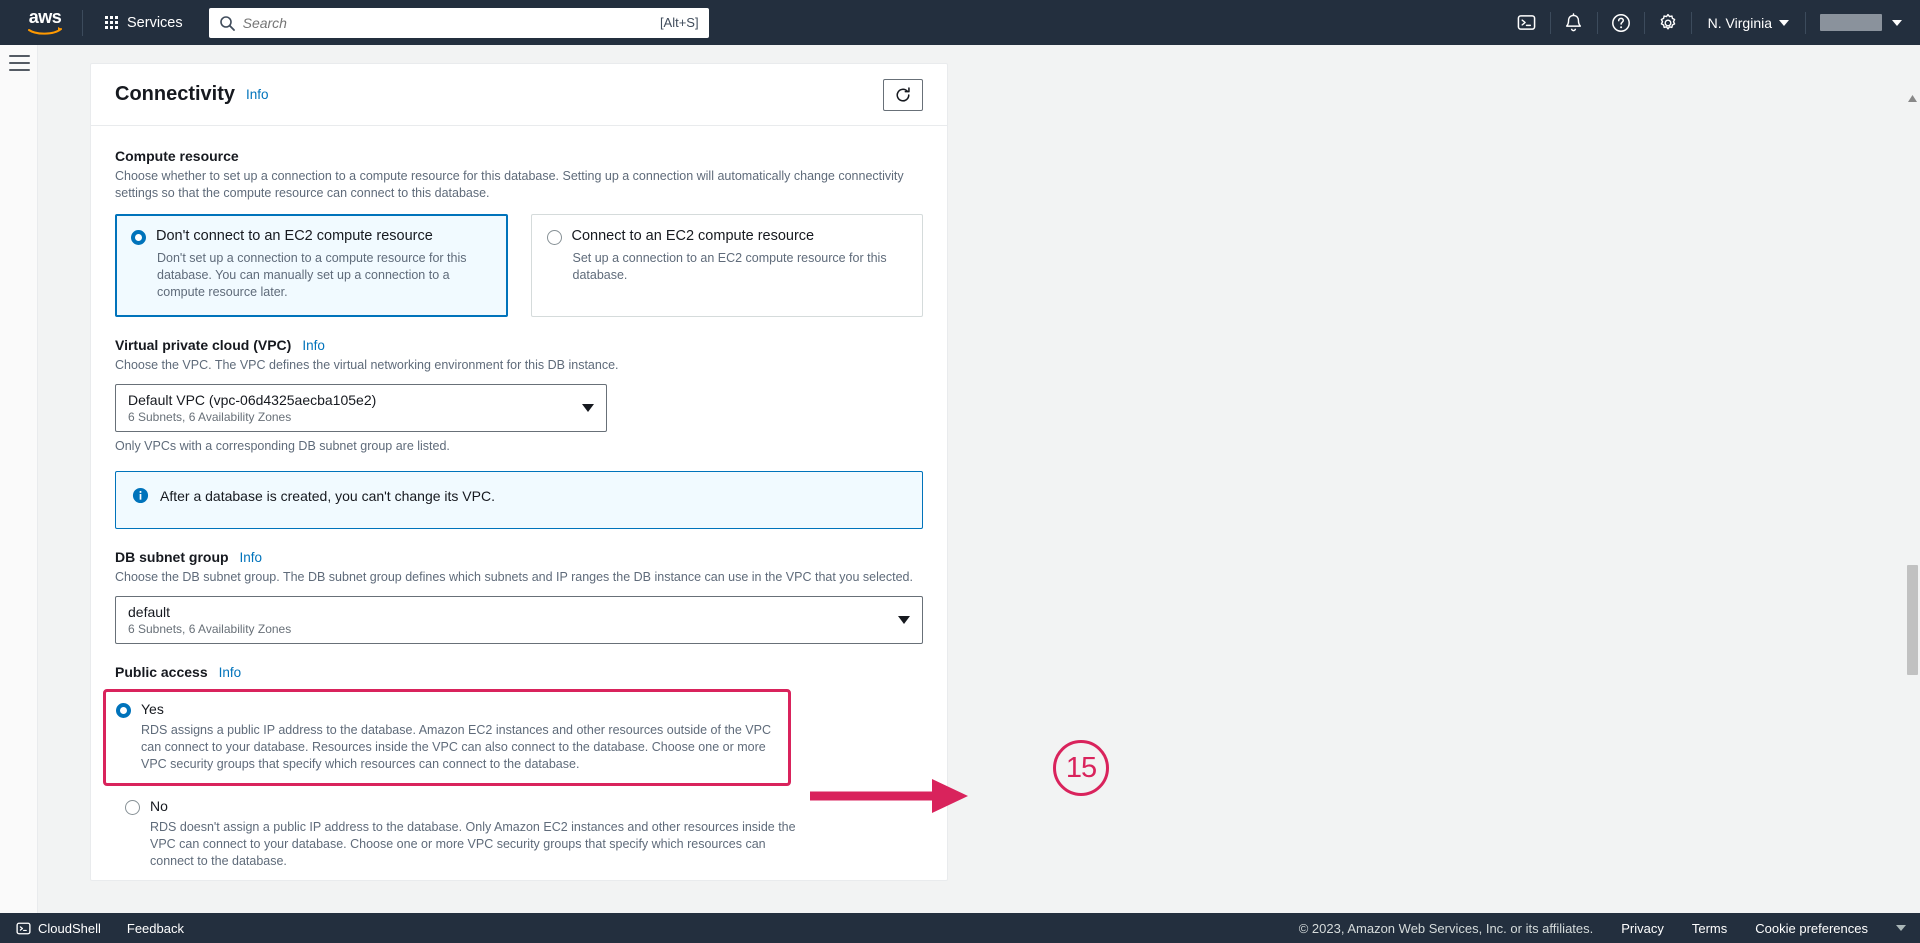  Describe the element at coordinates (144, 23) in the screenshot. I see `services-menu-button: Services` at that location.